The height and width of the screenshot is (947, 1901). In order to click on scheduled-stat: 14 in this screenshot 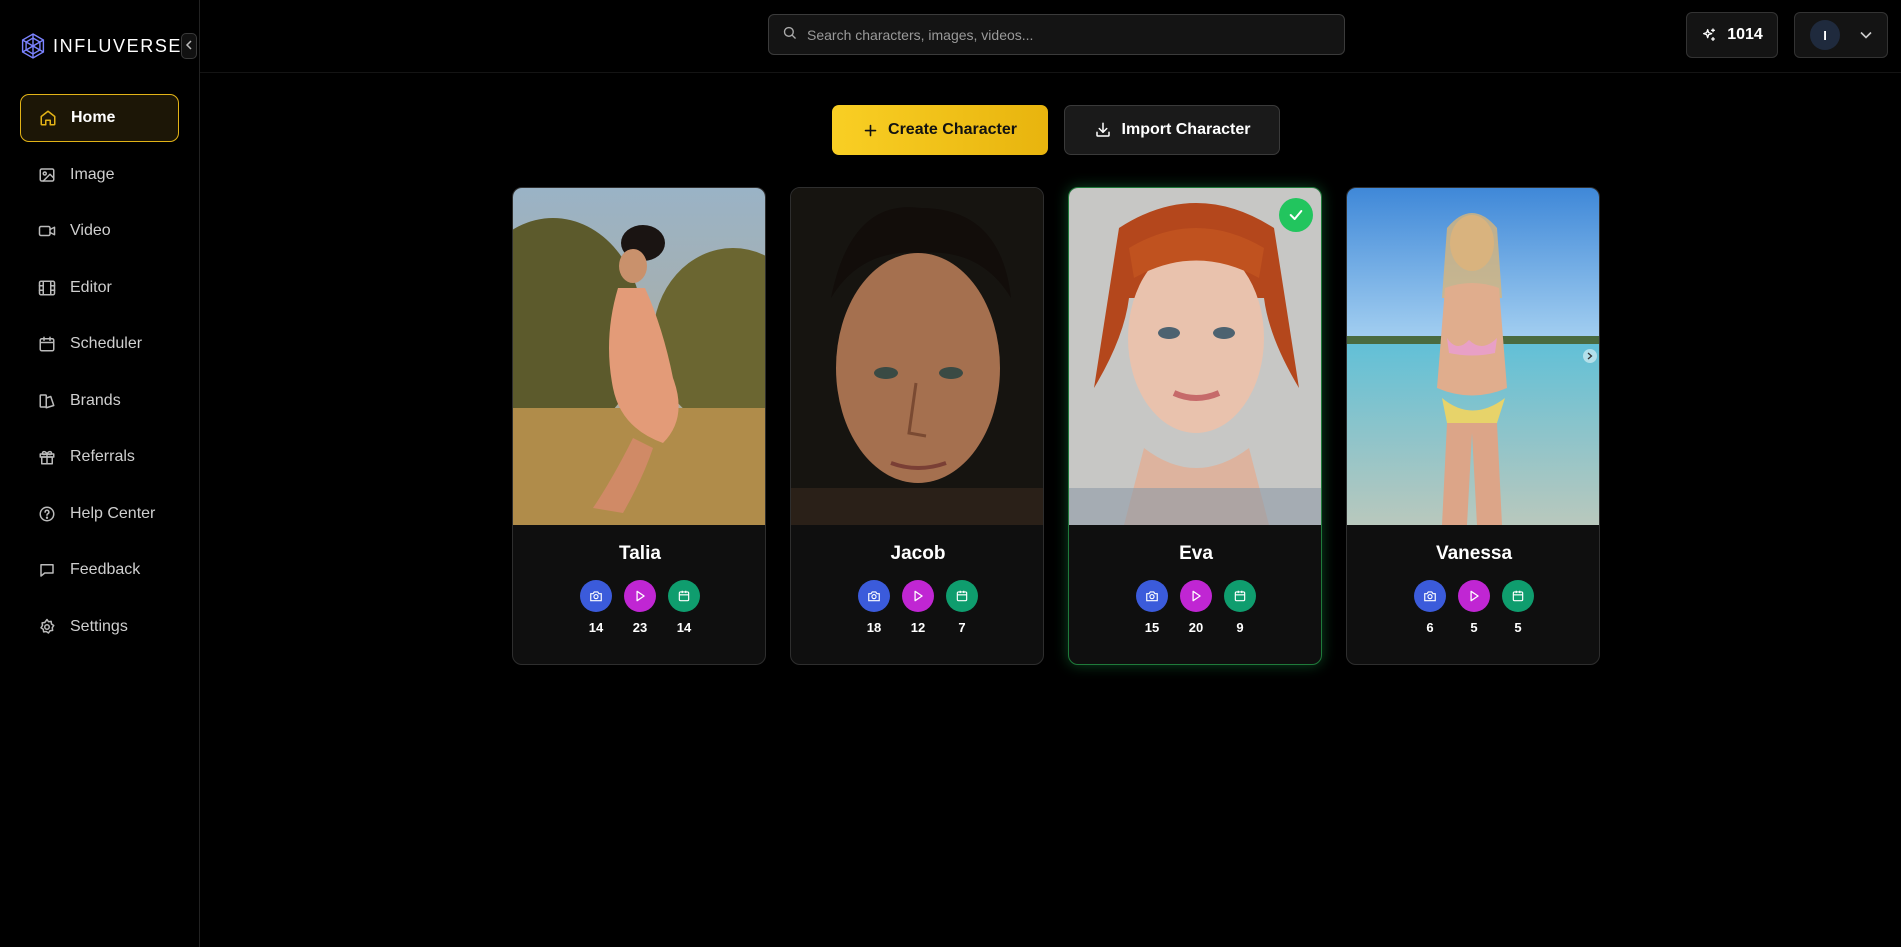, I will do `click(684, 607)`.